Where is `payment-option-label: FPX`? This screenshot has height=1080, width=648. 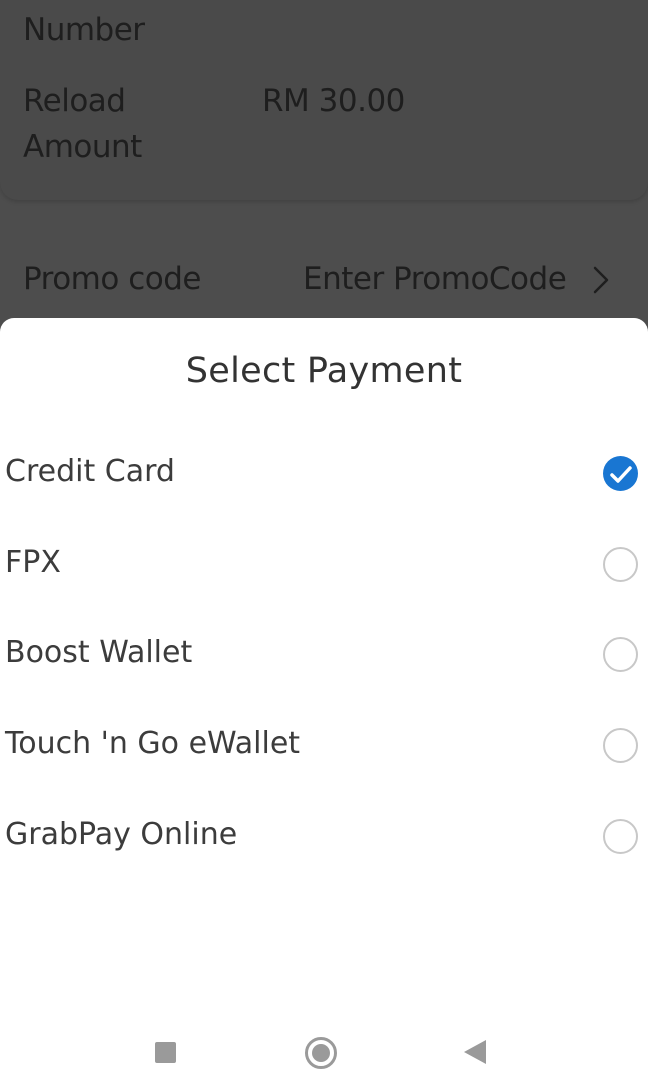 payment-option-label: FPX is located at coordinates (33, 562).